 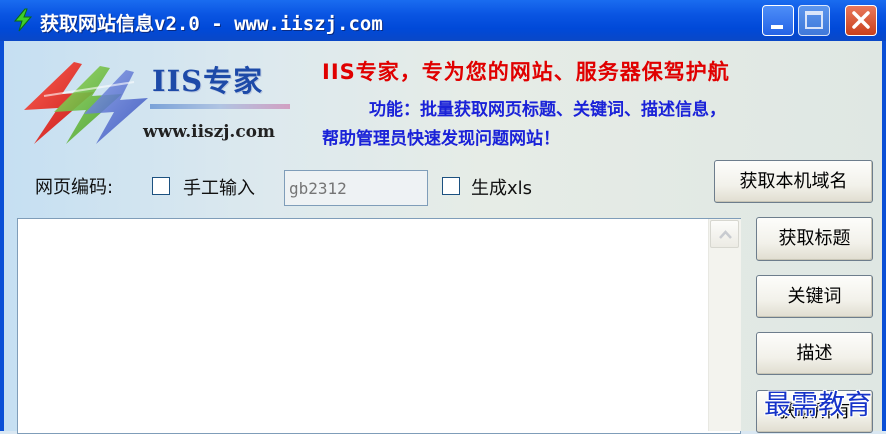 What do you see at coordinates (814, 239) in the screenshot?
I see `get-title-button: 获取标题` at bounding box center [814, 239].